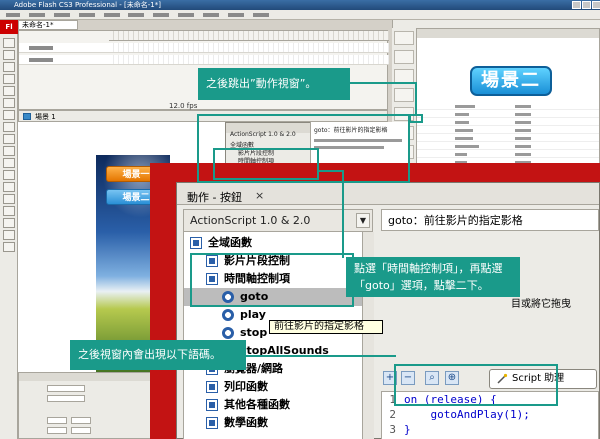 This screenshot has width=600, height=439. I want to click on frame-ruler, so click(249, 36).